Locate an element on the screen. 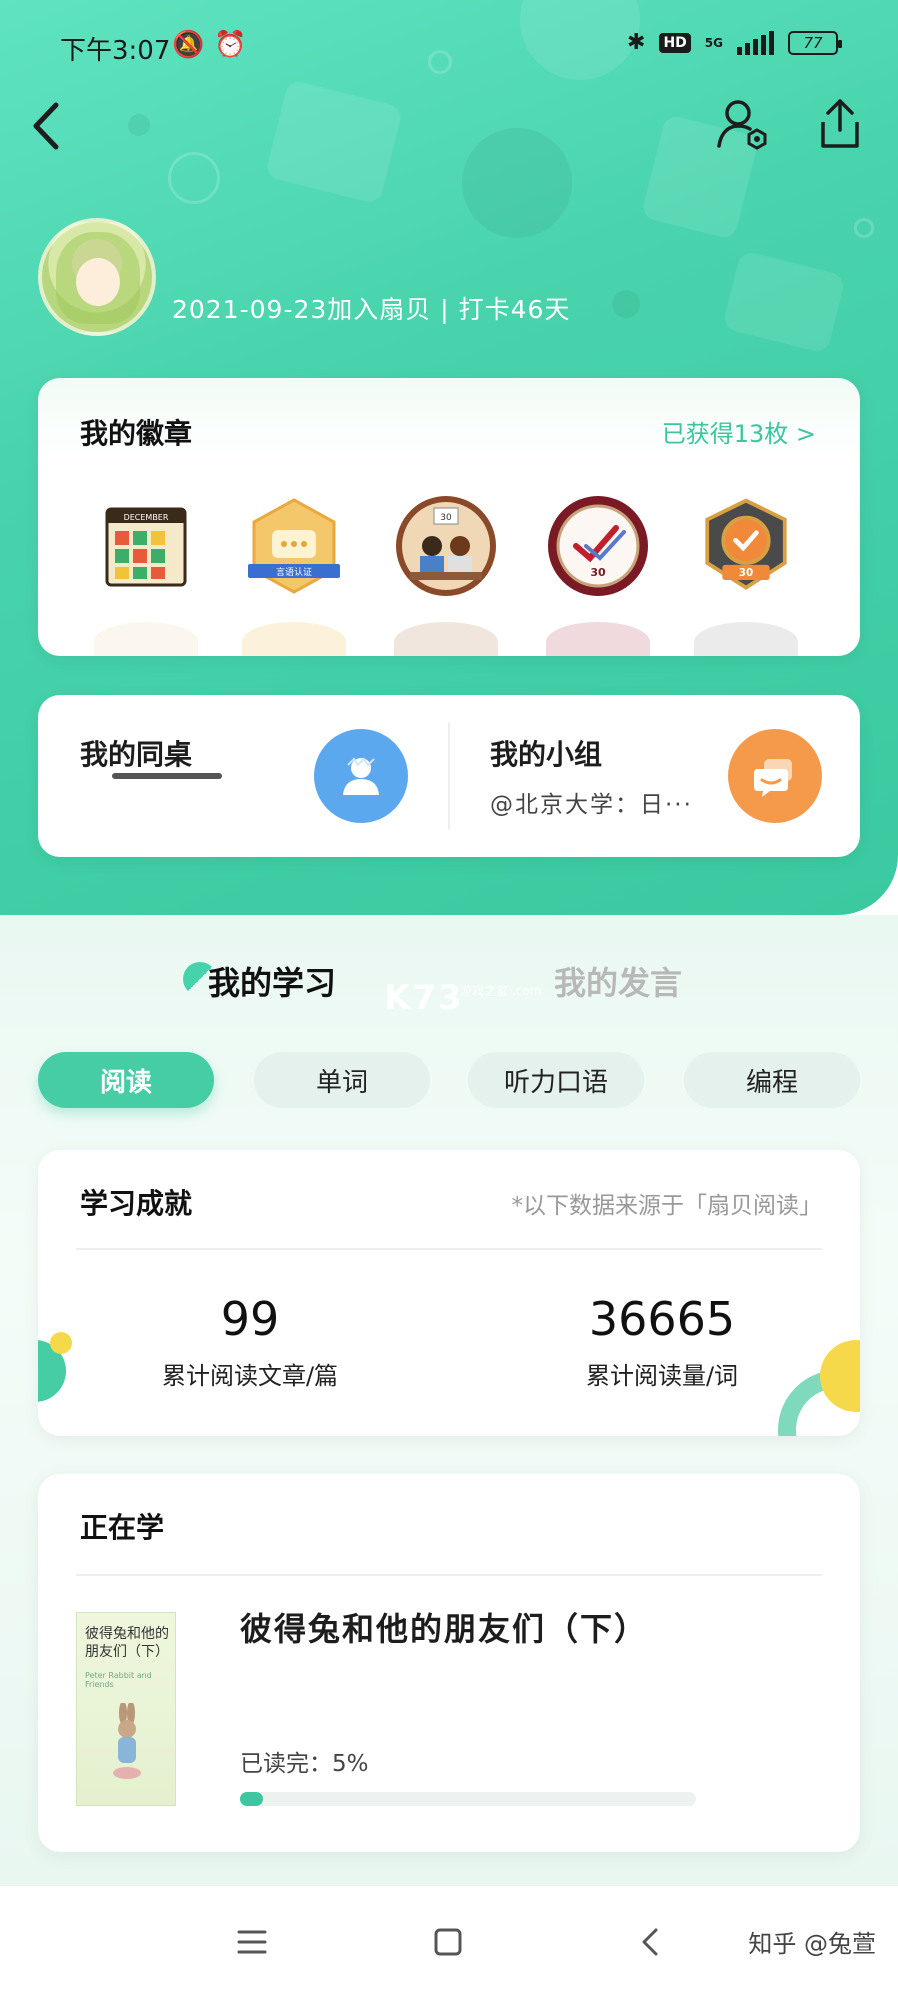  category-words: 单词 is located at coordinates (342, 1080).